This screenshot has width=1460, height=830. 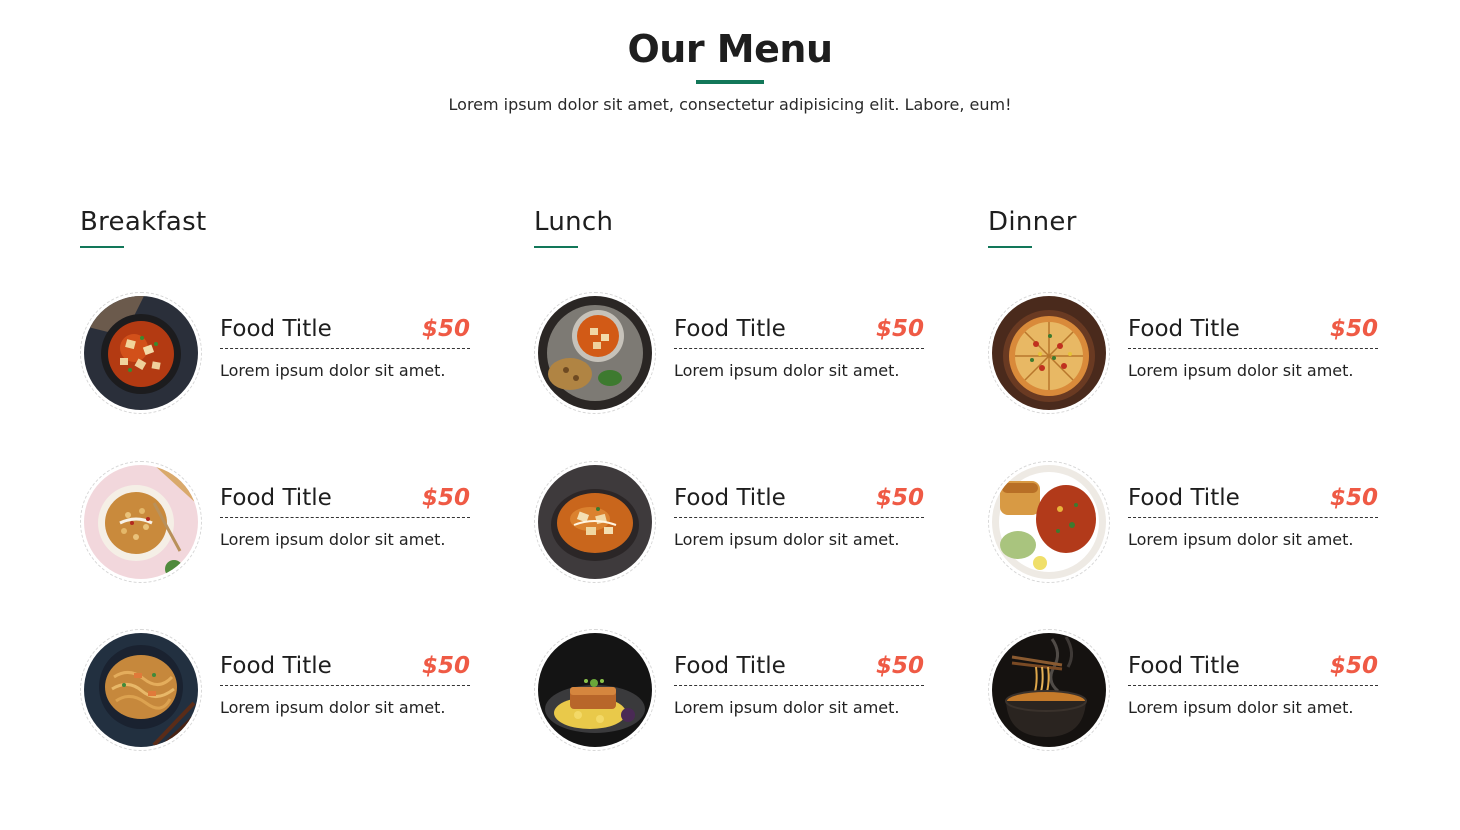 What do you see at coordinates (143, 222) in the screenshot?
I see `category-title: Breakfast` at bounding box center [143, 222].